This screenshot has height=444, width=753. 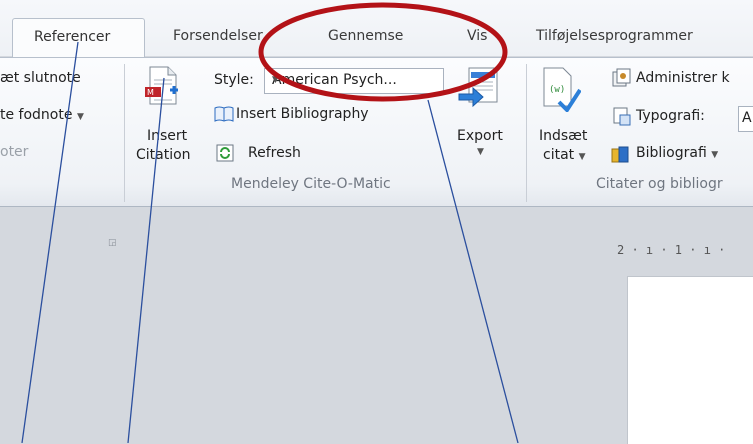 I want to click on refresh-icon, so click(x=225, y=155).